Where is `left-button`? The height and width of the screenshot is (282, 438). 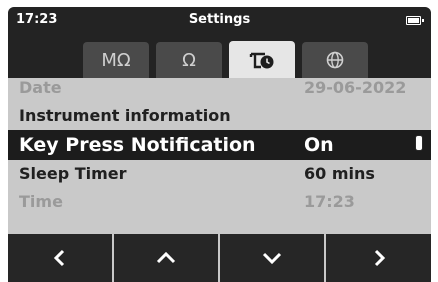
left-button is located at coordinates (60, 258).